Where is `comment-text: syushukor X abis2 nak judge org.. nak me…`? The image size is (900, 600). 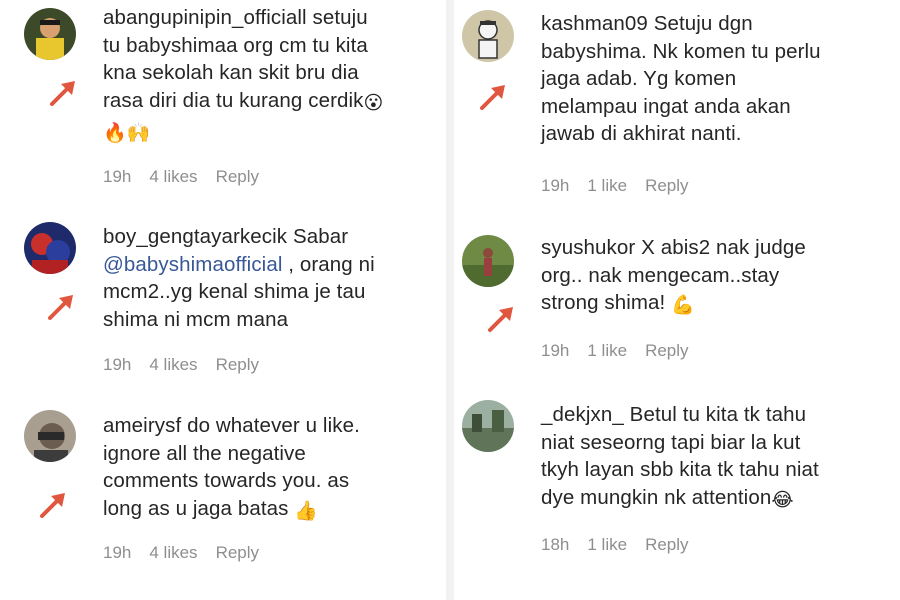 comment-text: syushukor X abis2 nak judge org.. nak me… is located at coordinates (709, 277).